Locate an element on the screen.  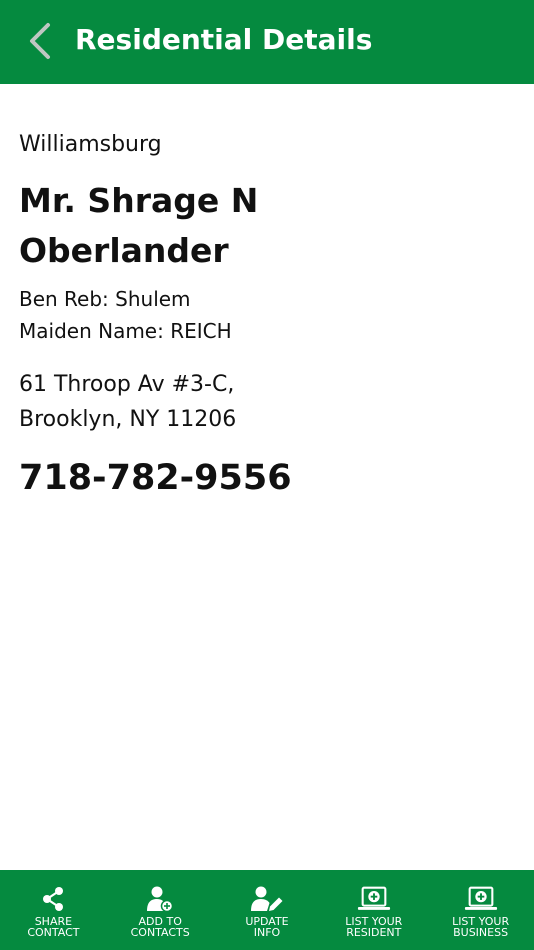
update-info-label: UPDATE INFO is located at coordinates (266, 927).